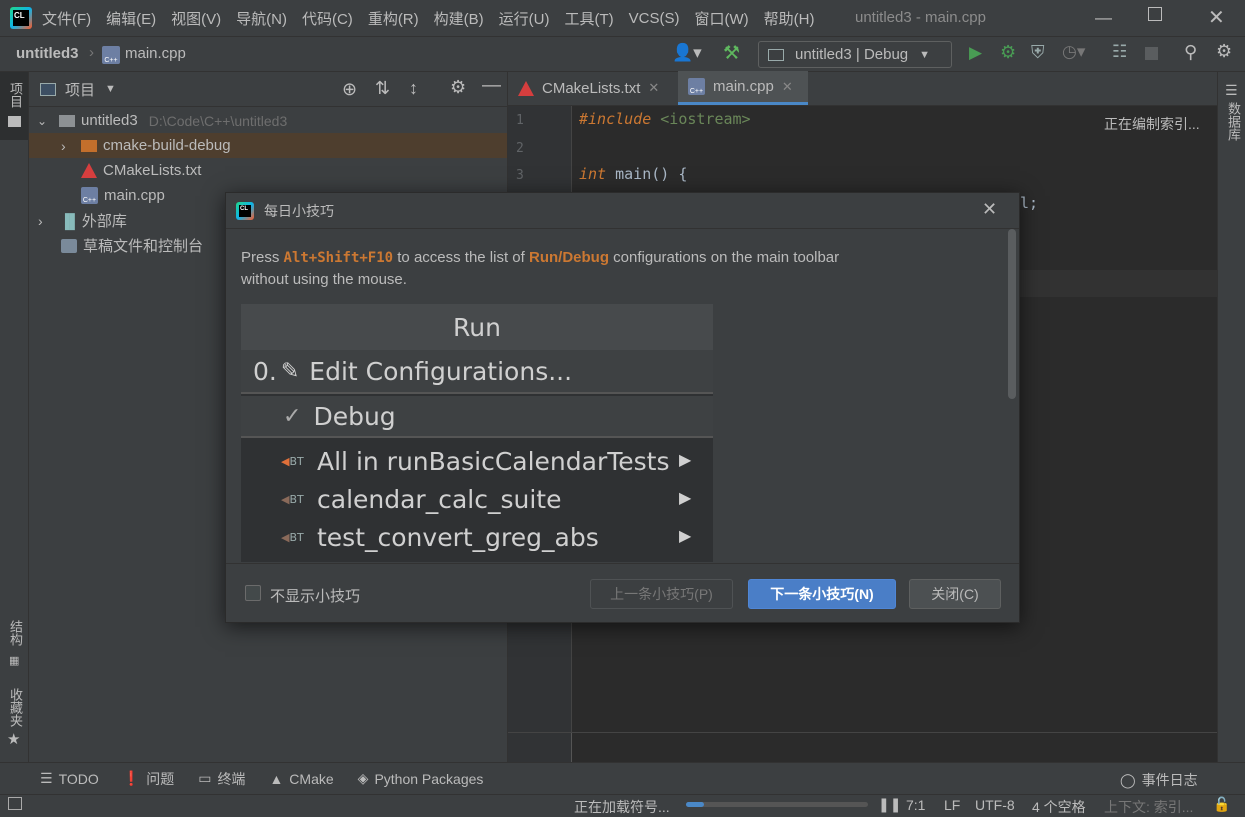 The width and height of the screenshot is (1245, 817). I want to click on locate-target-icon: ⊕, so click(349, 89).